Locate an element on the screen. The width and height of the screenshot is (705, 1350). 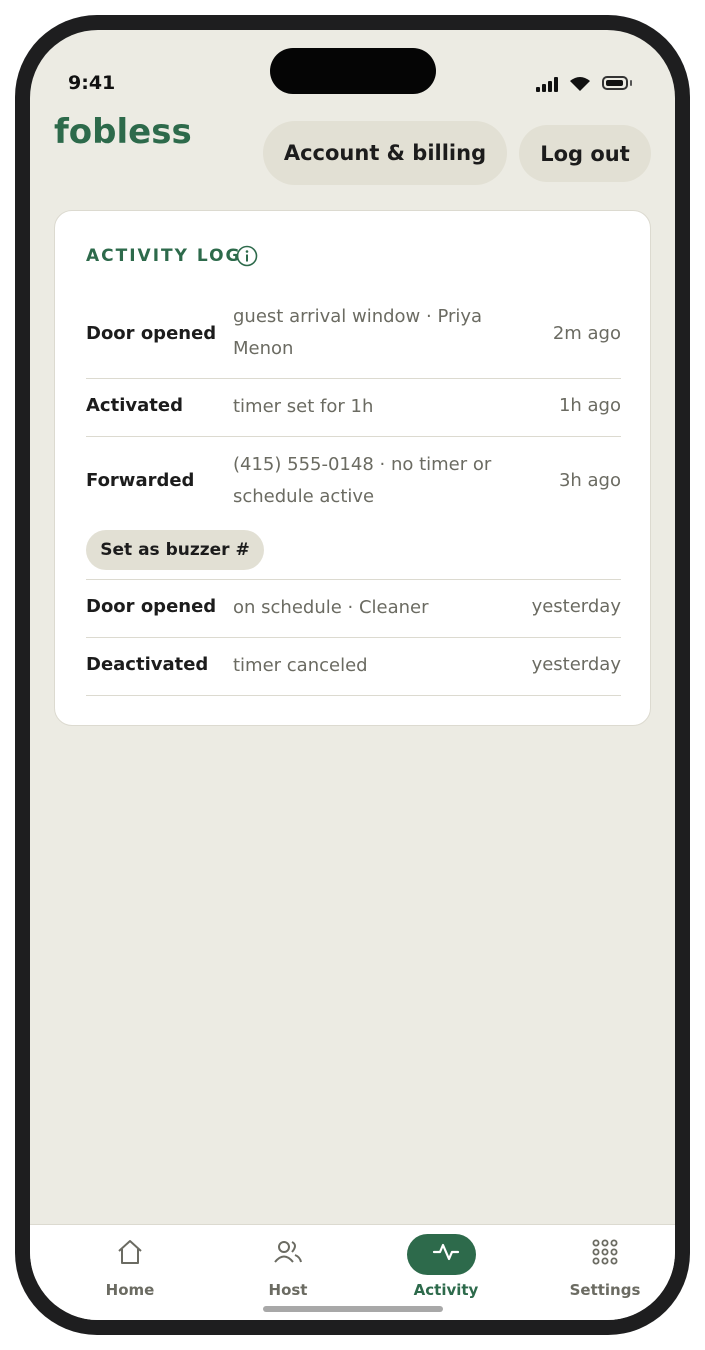
set-as-buzzer-button: Set as buzzer # is located at coordinates (175, 550).